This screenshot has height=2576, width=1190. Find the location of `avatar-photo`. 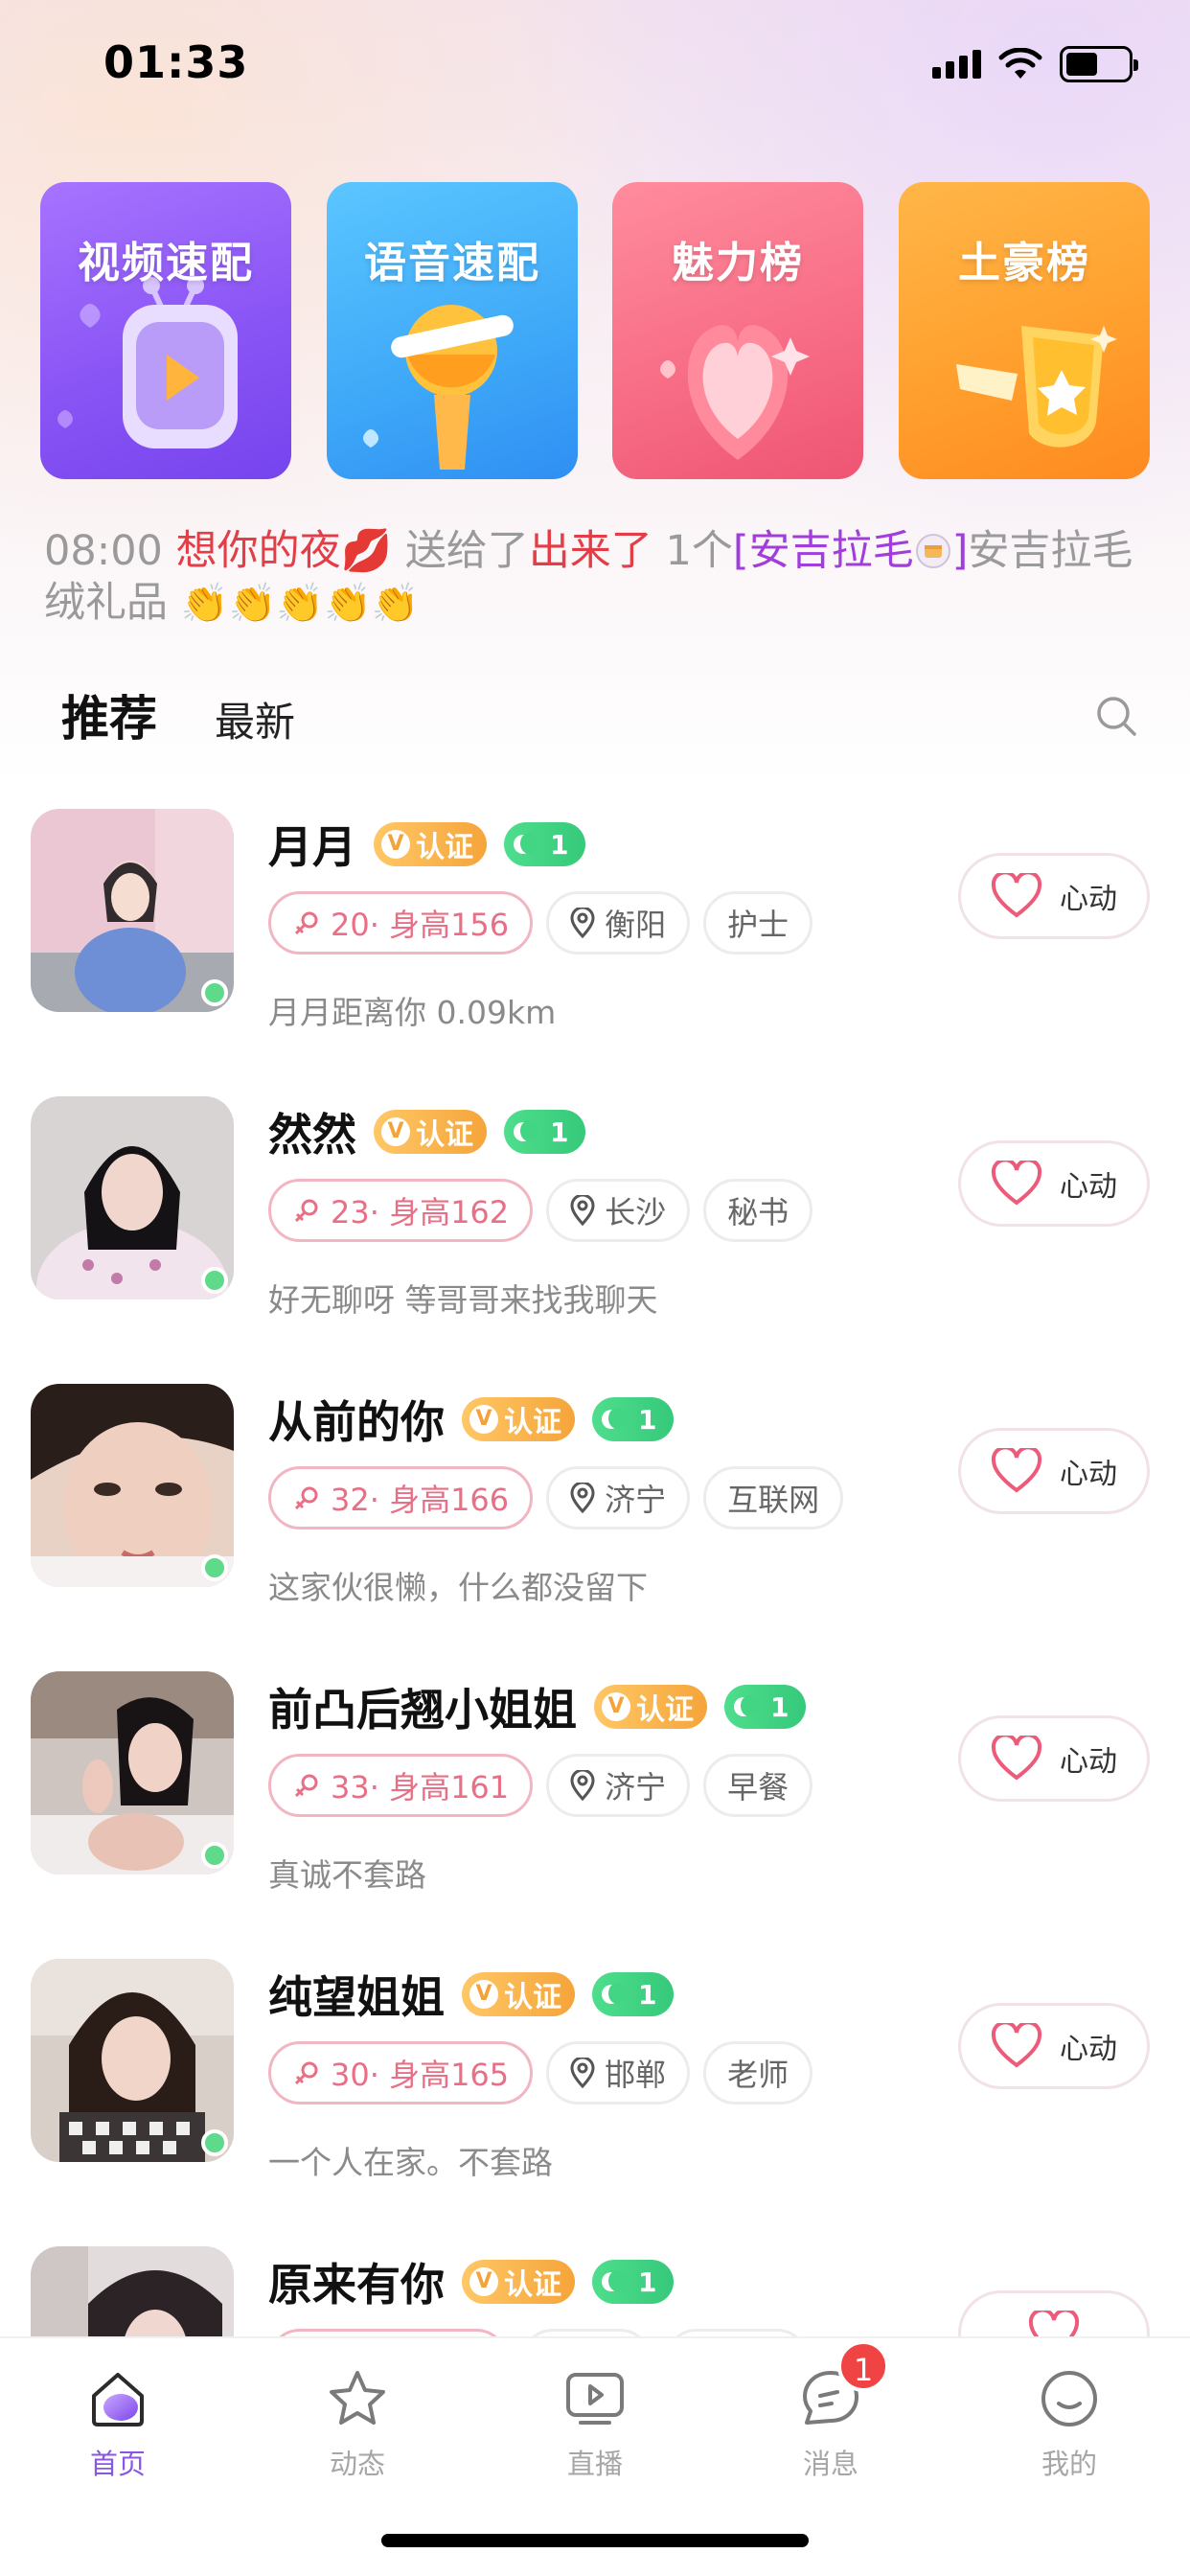

avatar-photo is located at coordinates (132, 910).